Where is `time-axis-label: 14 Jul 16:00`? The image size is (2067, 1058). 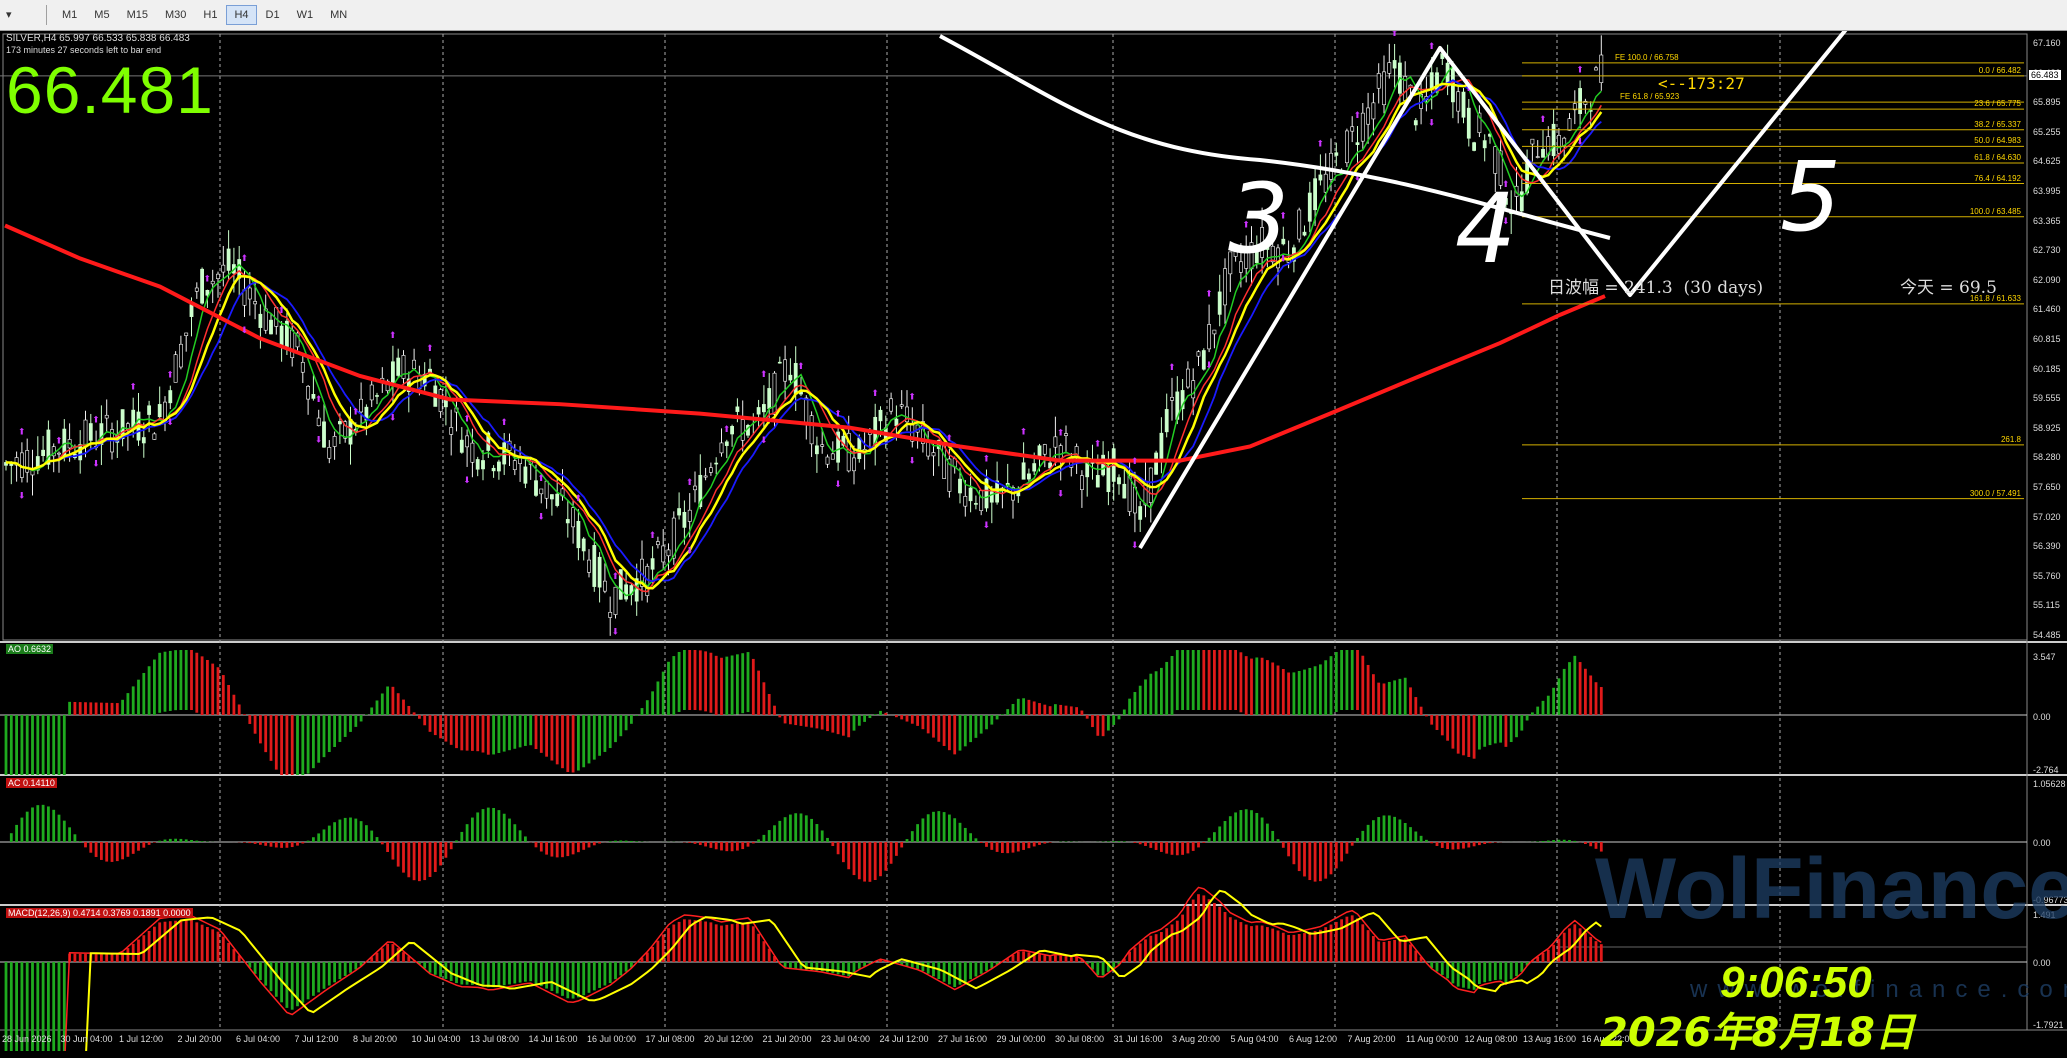 time-axis-label: 14 Jul 16:00 is located at coordinates (553, 1039).